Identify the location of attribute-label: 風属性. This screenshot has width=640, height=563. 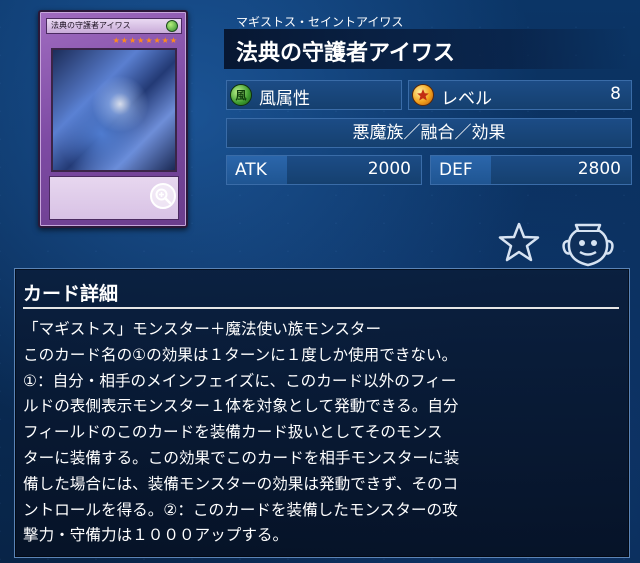
(284, 99).